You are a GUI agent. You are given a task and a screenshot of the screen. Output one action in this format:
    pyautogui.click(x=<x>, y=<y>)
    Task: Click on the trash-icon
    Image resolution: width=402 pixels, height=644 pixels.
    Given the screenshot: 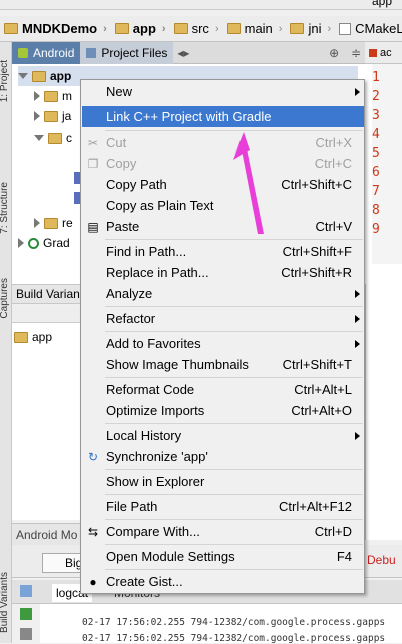 What is the action you would take?
    pyautogui.click(x=26, y=634)
    